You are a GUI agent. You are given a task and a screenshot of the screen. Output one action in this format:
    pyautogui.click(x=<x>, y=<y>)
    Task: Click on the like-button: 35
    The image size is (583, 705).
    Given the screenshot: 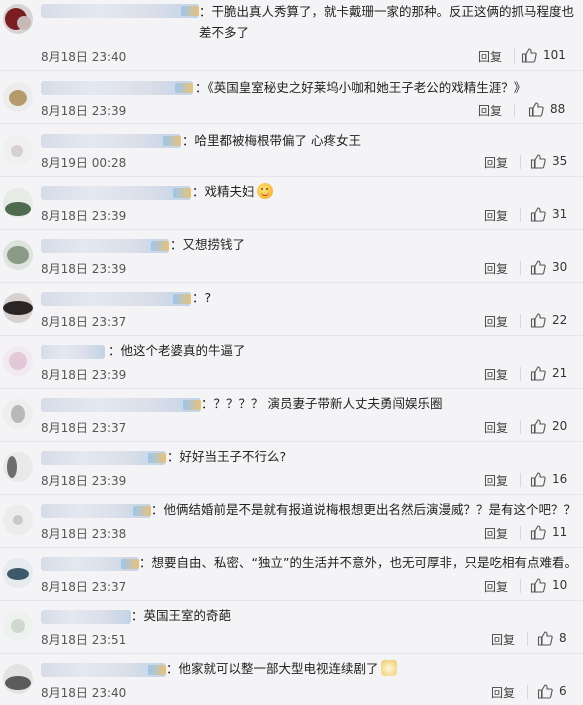 What is the action you would take?
    pyautogui.click(x=548, y=161)
    